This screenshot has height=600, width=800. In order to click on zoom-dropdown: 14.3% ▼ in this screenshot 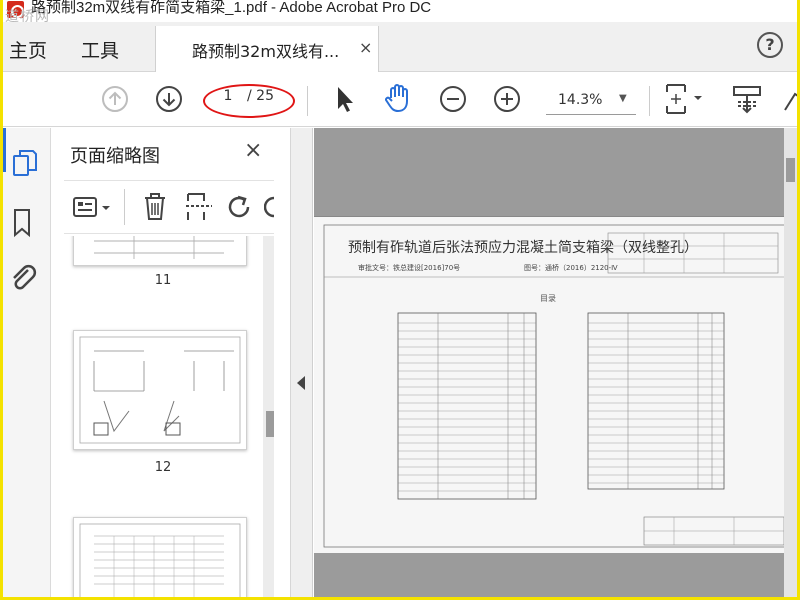, I will do `click(591, 100)`.